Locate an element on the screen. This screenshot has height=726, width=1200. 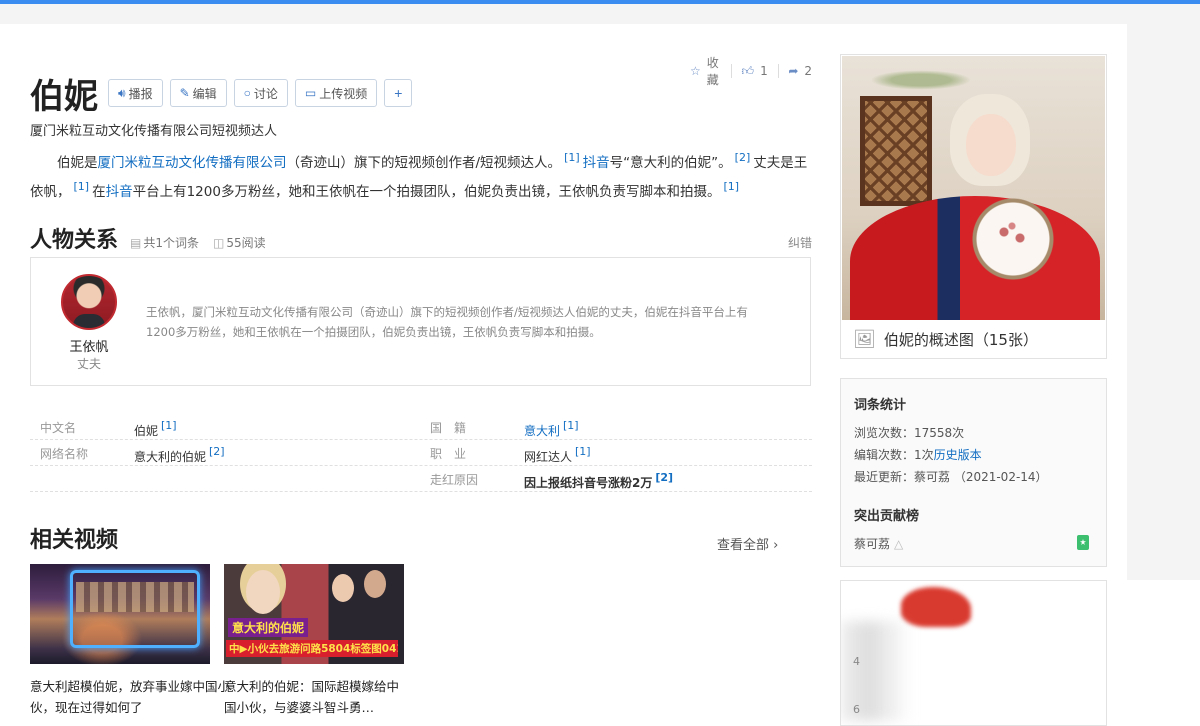
blurred-ad-card: 4 6 is located at coordinates (973, 653).